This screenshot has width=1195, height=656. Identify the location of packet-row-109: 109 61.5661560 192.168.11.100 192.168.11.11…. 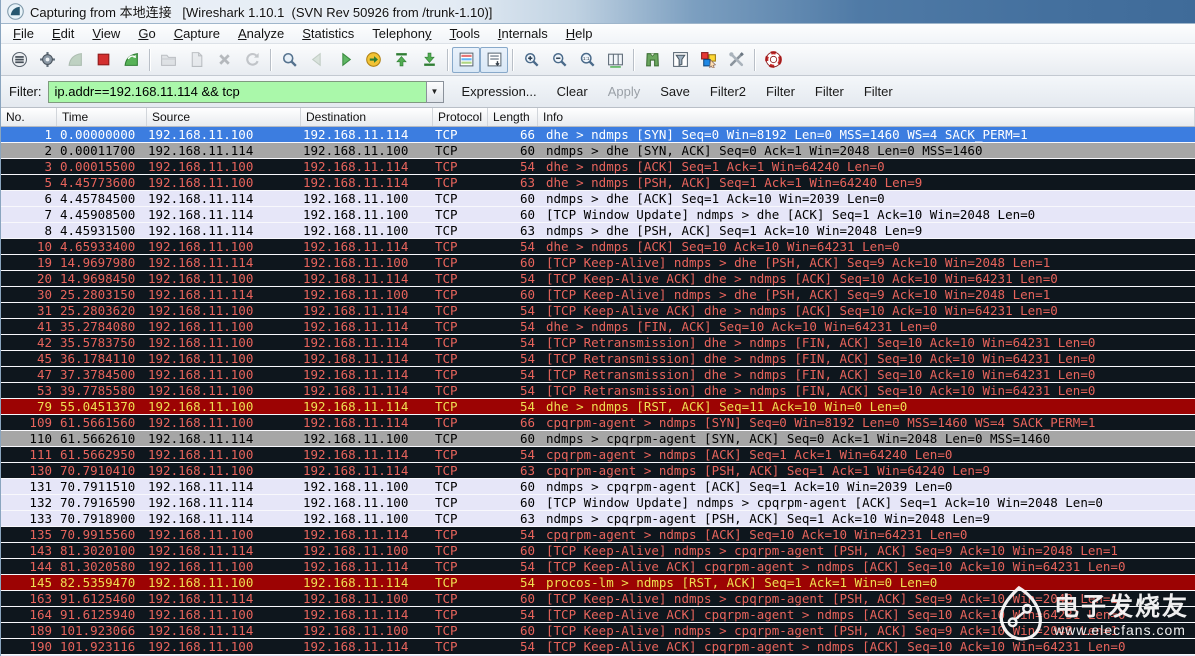
(598, 423).